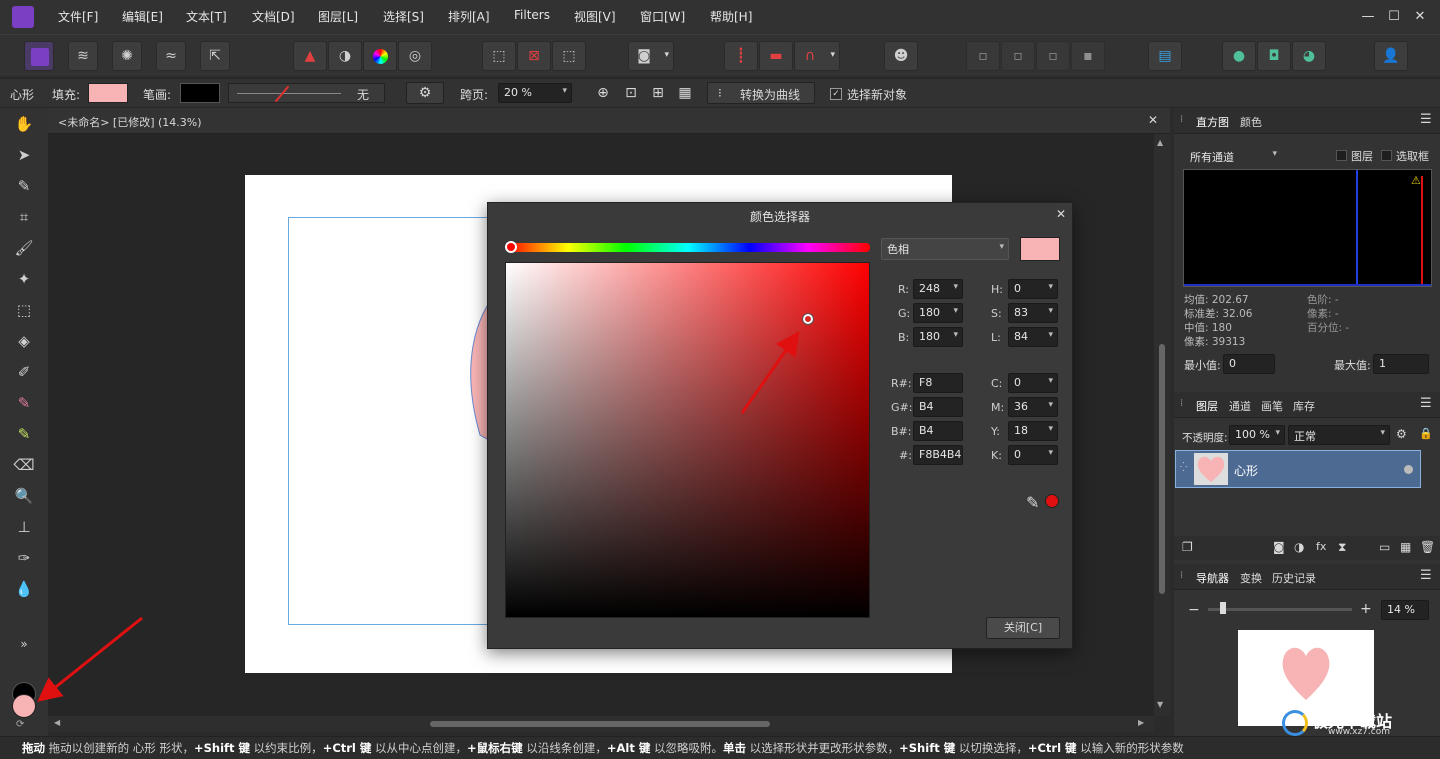  Describe the element at coordinates (658, 93) in the screenshot. I see `flip-button: ⊞` at that location.